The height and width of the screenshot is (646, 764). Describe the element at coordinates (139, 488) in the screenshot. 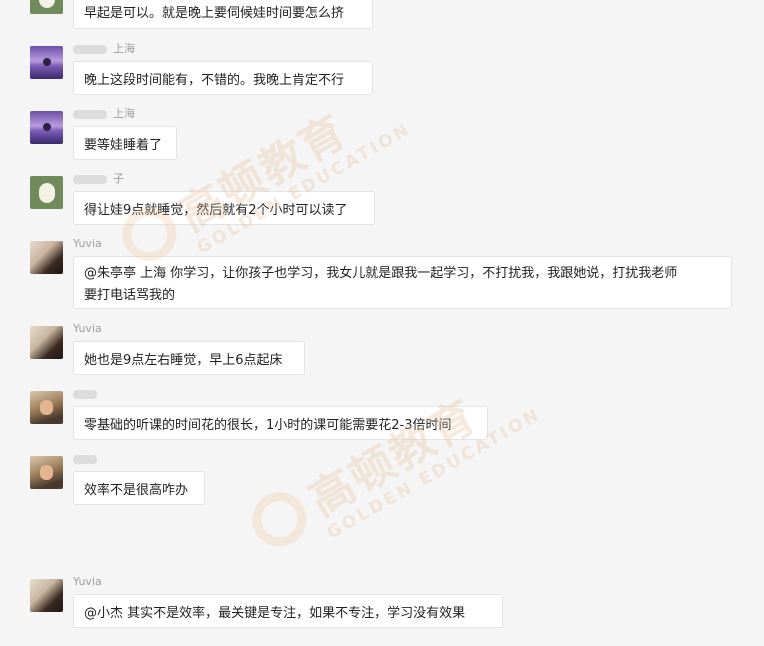

I see `message-bubble: 效率不是很高咋办` at that location.